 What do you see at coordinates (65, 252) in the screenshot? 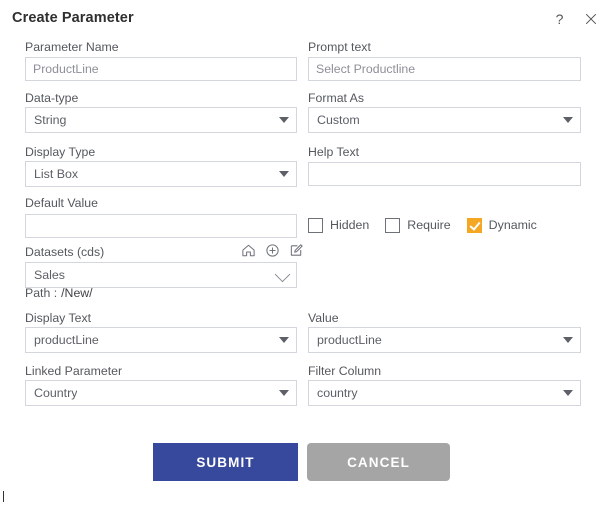
I see `datasets-label: Datasets (cds)` at bounding box center [65, 252].